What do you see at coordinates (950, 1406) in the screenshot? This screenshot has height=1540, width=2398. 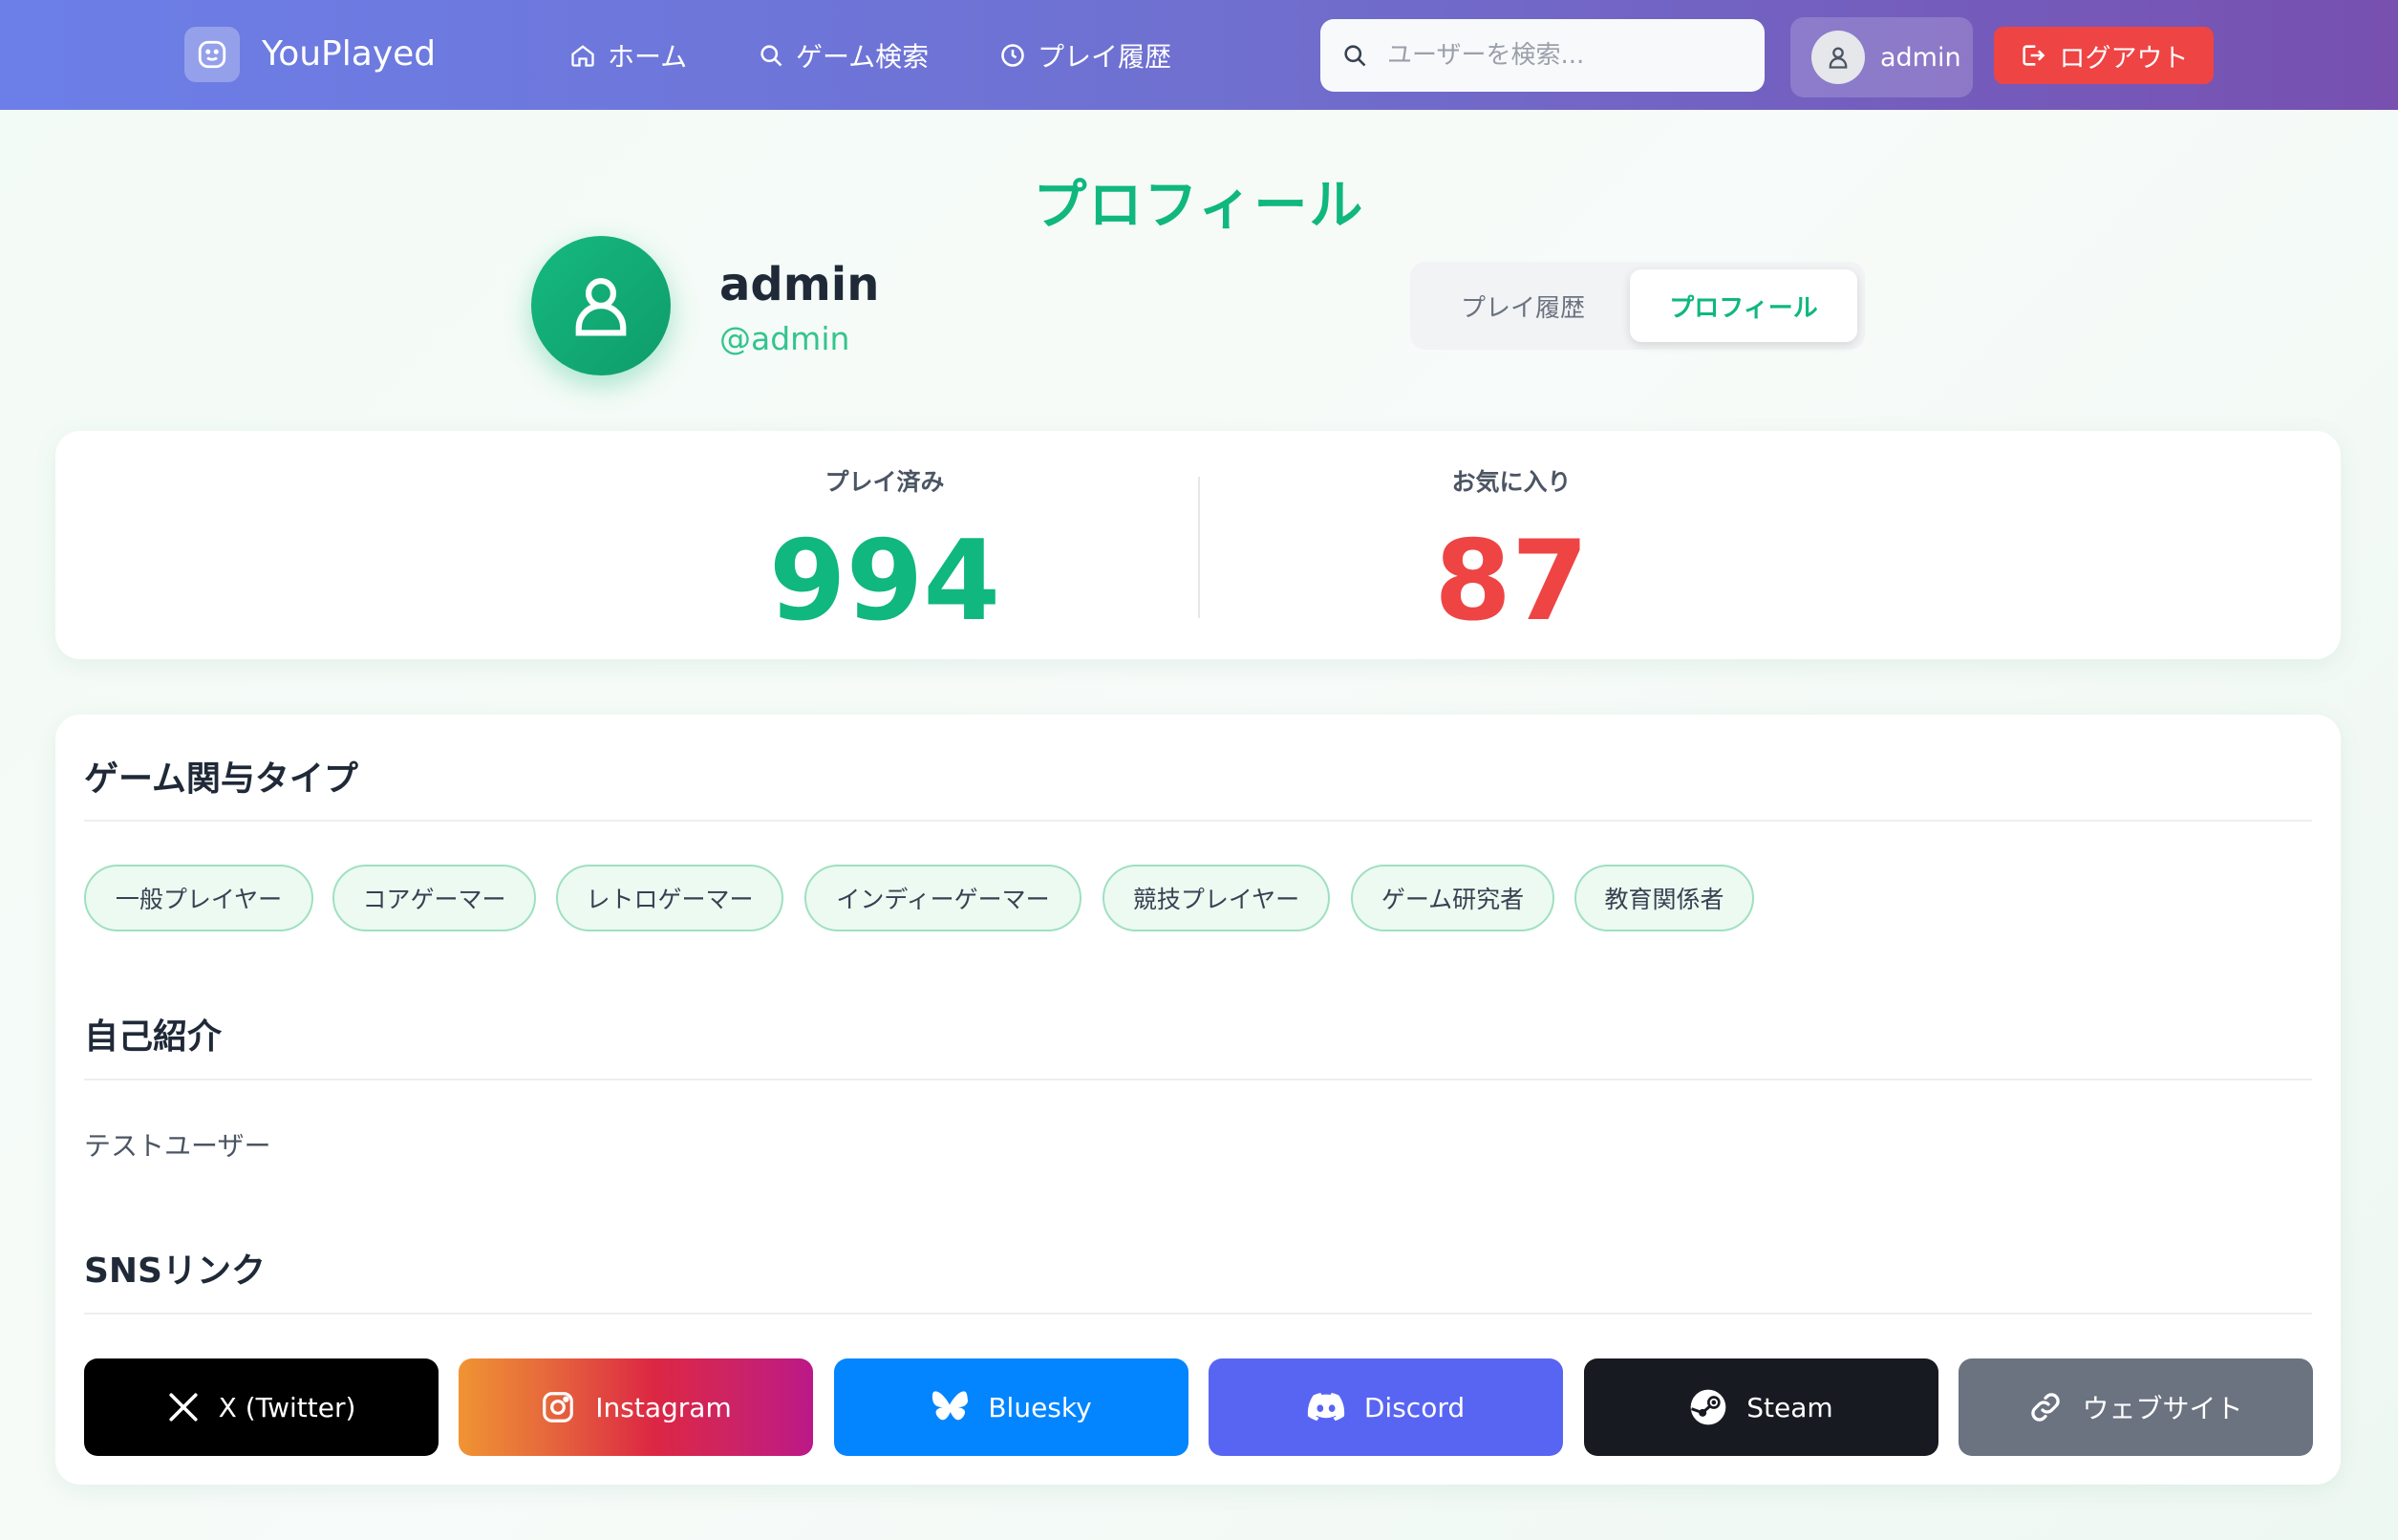 I see `bluesky-icon` at bounding box center [950, 1406].